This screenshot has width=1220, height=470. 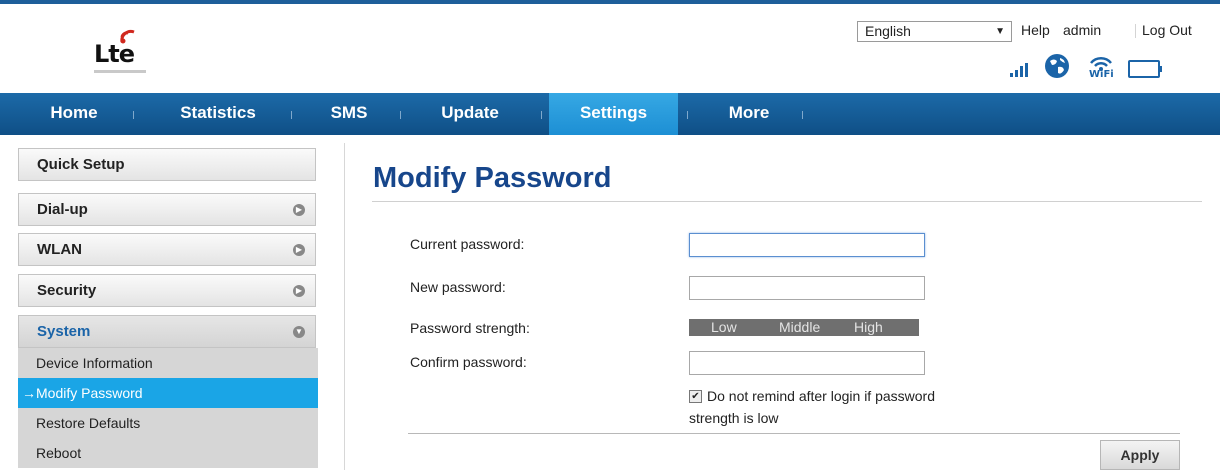 What do you see at coordinates (168, 363) in the screenshot?
I see `sidebar-subitem-device-information: Device Information` at bounding box center [168, 363].